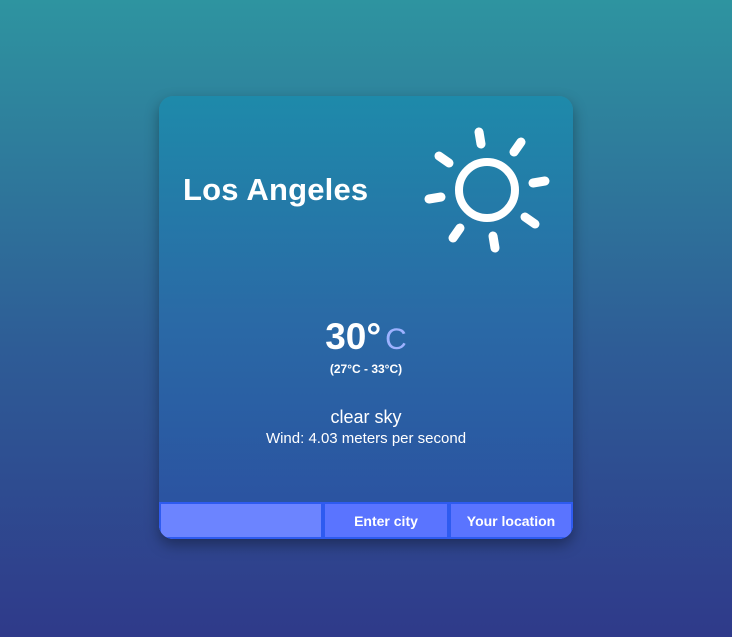 This screenshot has height=637, width=732. What do you see at coordinates (353, 336) in the screenshot?
I see `temperature-value: 30°` at bounding box center [353, 336].